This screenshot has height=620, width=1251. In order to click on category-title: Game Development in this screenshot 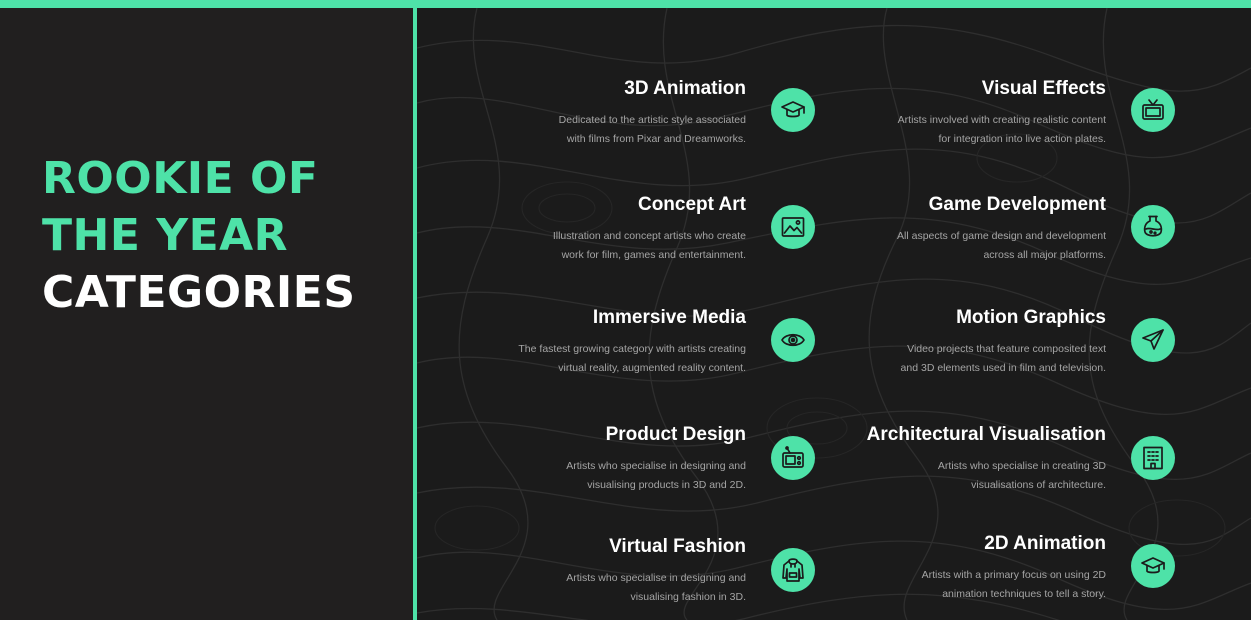, I will do `click(1017, 204)`.